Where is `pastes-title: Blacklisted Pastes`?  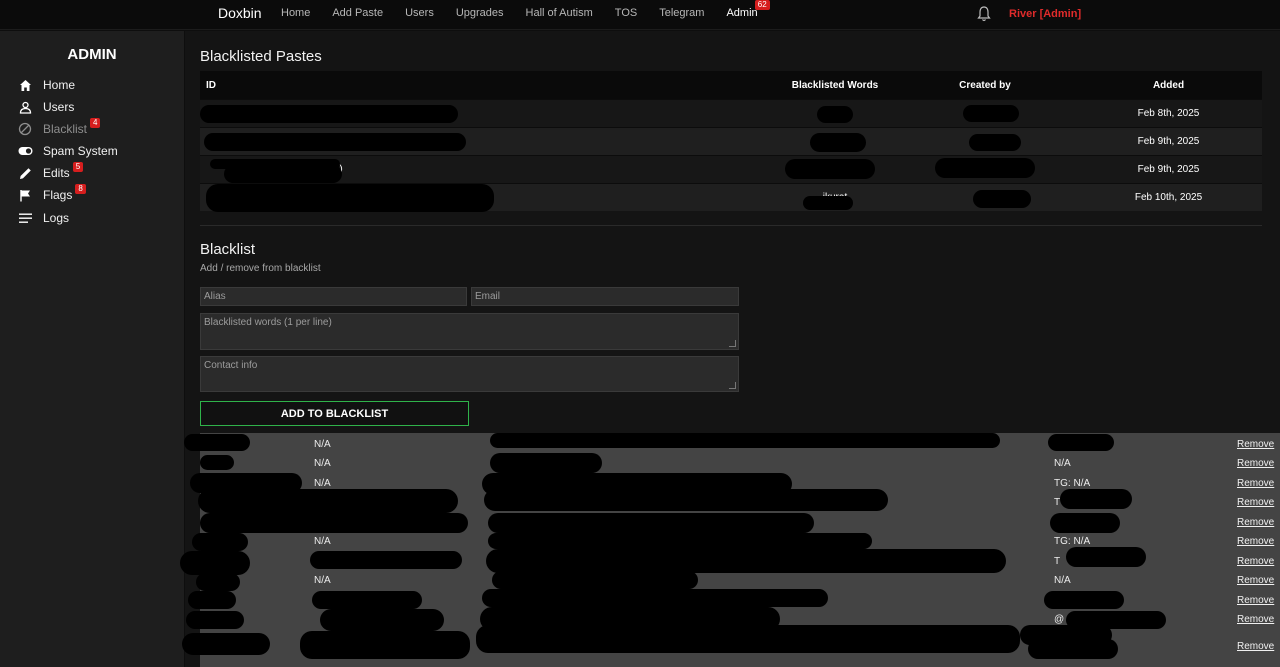
pastes-title: Blacklisted Pastes is located at coordinates (261, 56).